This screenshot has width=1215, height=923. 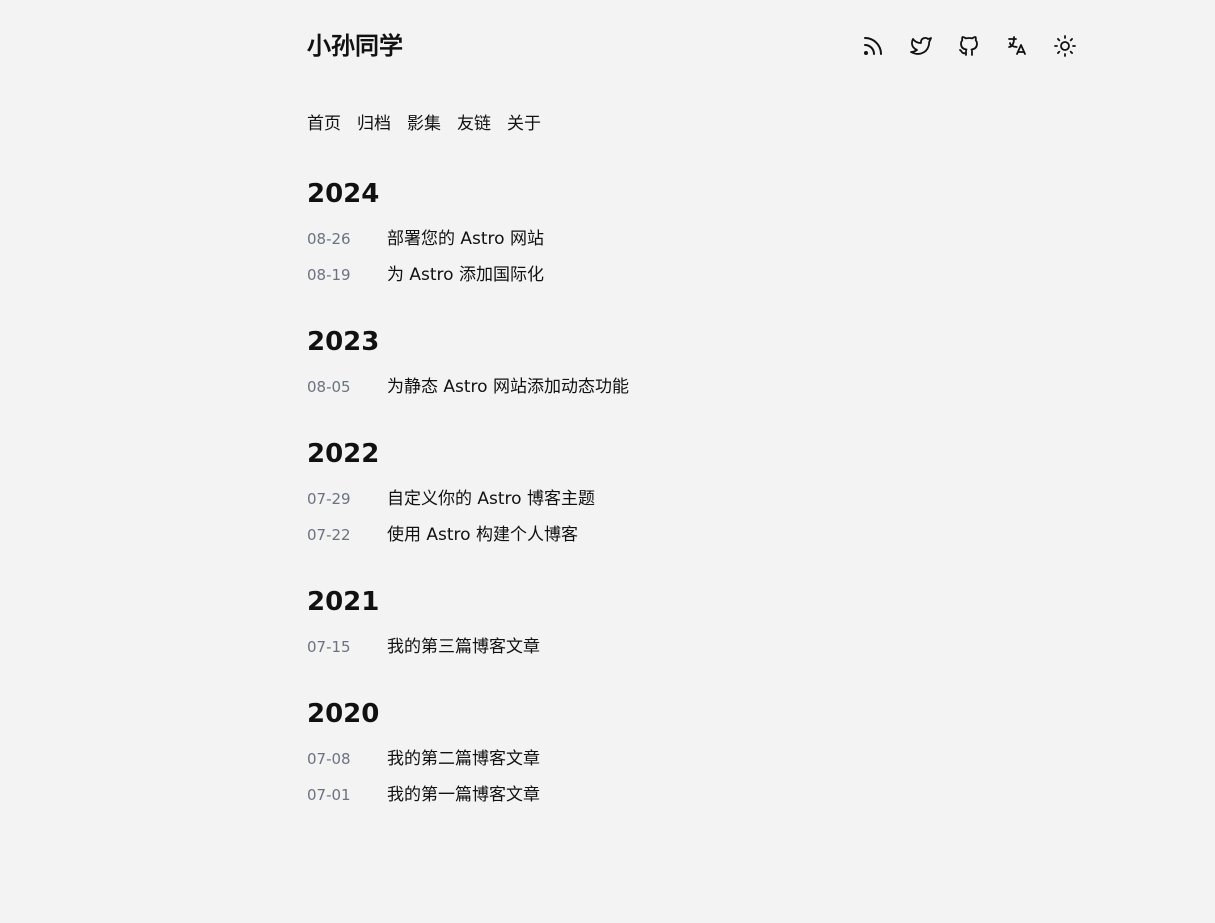 I want to click on post-title-link: 为 Astro 添加国际化, so click(x=465, y=272).